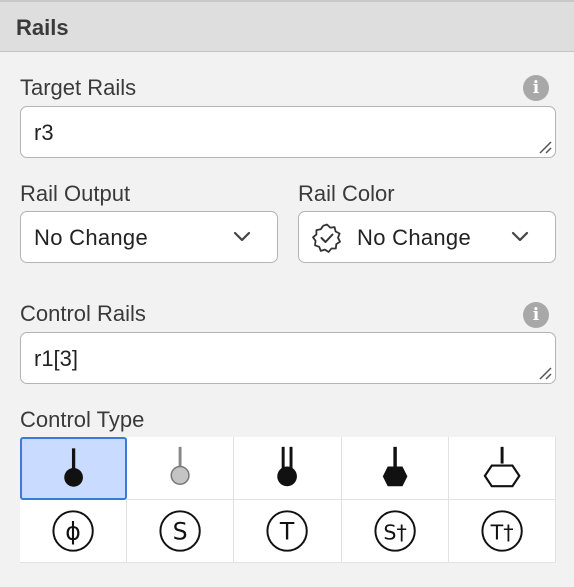 Image resolution: width=574 pixels, height=587 pixels. Describe the element at coordinates (42, 27) in the screenshot. I see `panel-title: Rails` at that location.